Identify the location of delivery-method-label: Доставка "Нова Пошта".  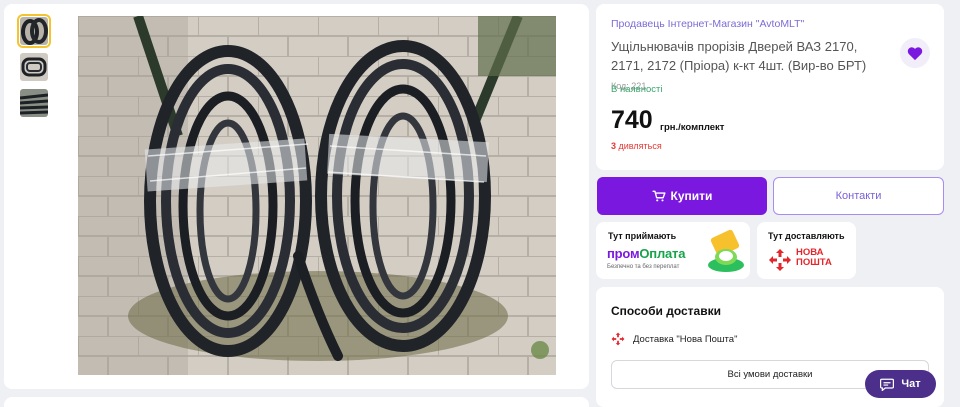
(685, 339).